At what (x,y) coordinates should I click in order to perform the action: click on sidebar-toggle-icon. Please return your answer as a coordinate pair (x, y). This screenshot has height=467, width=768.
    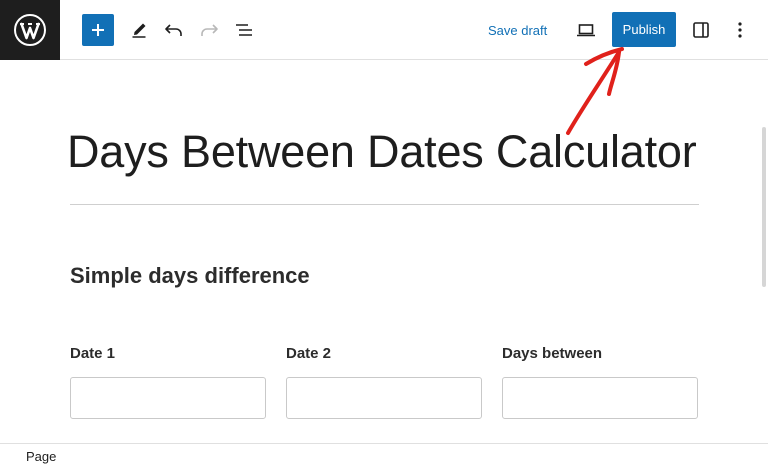
    Looking at the image, I should click on (701, 30).